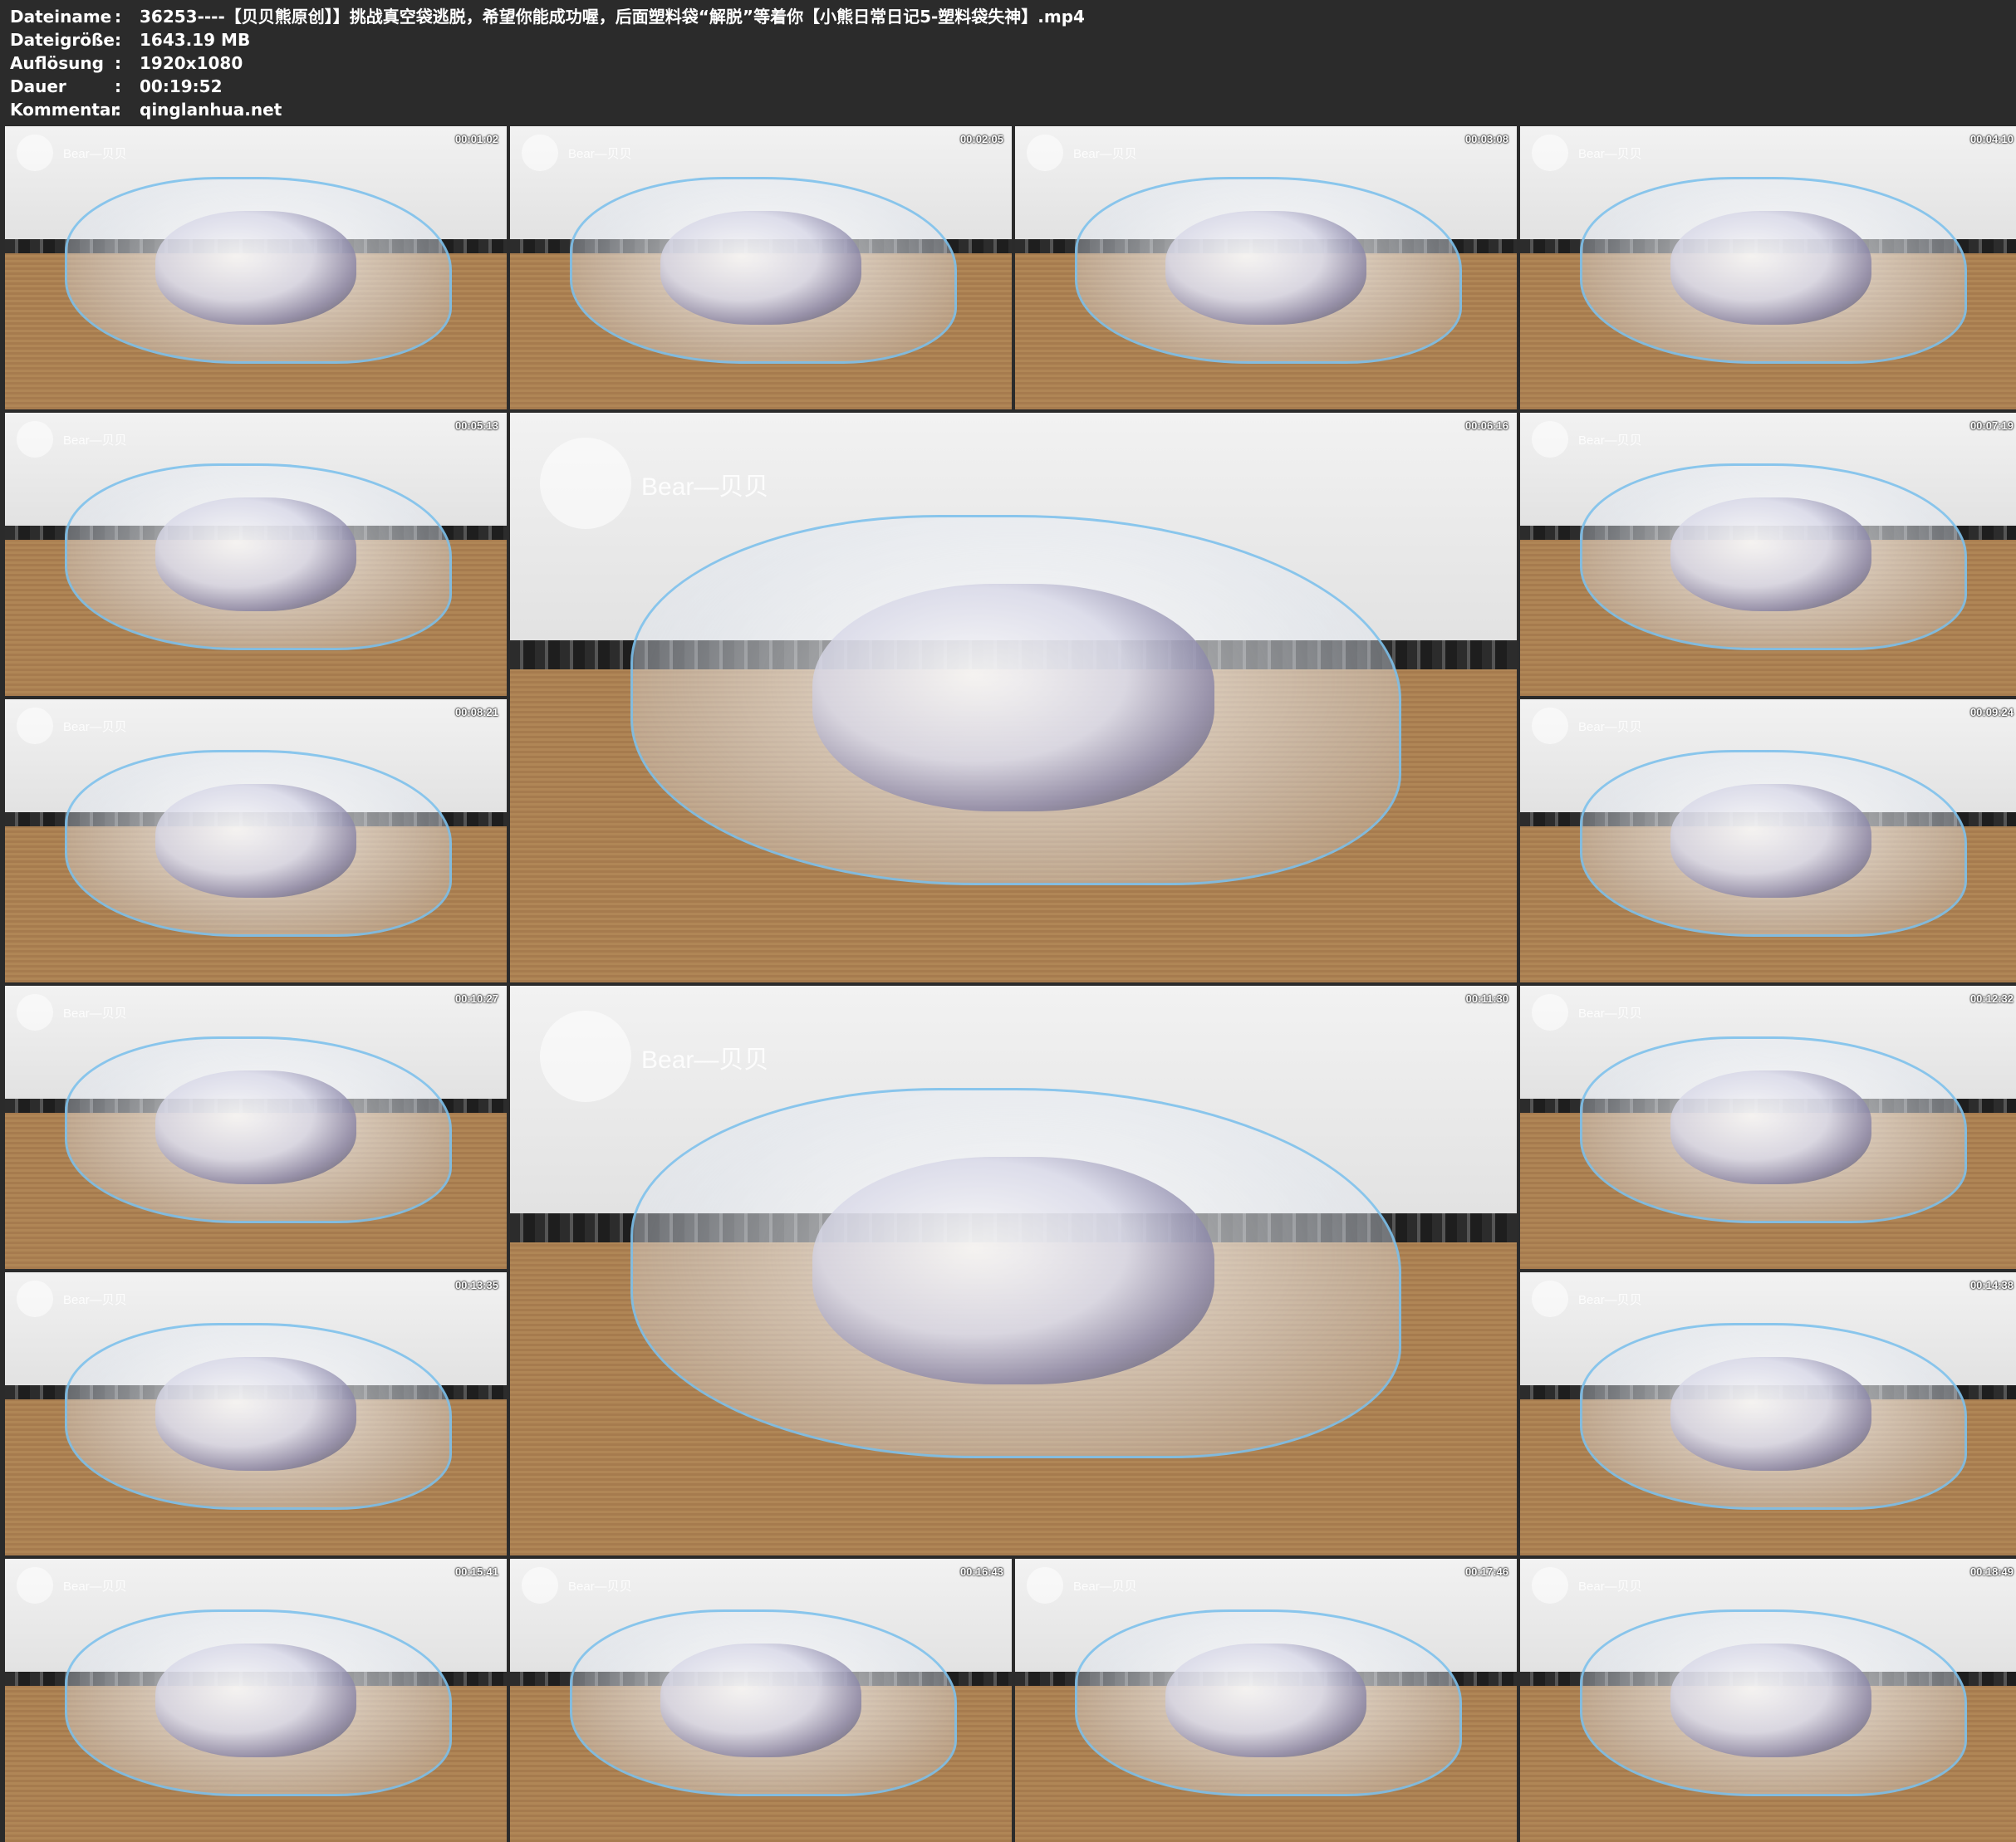 The image size is (2016, 1842). Describe the element at coordinates (195, 40) in the screenshot. I see `size-value: 1643.19 MB` at that location.